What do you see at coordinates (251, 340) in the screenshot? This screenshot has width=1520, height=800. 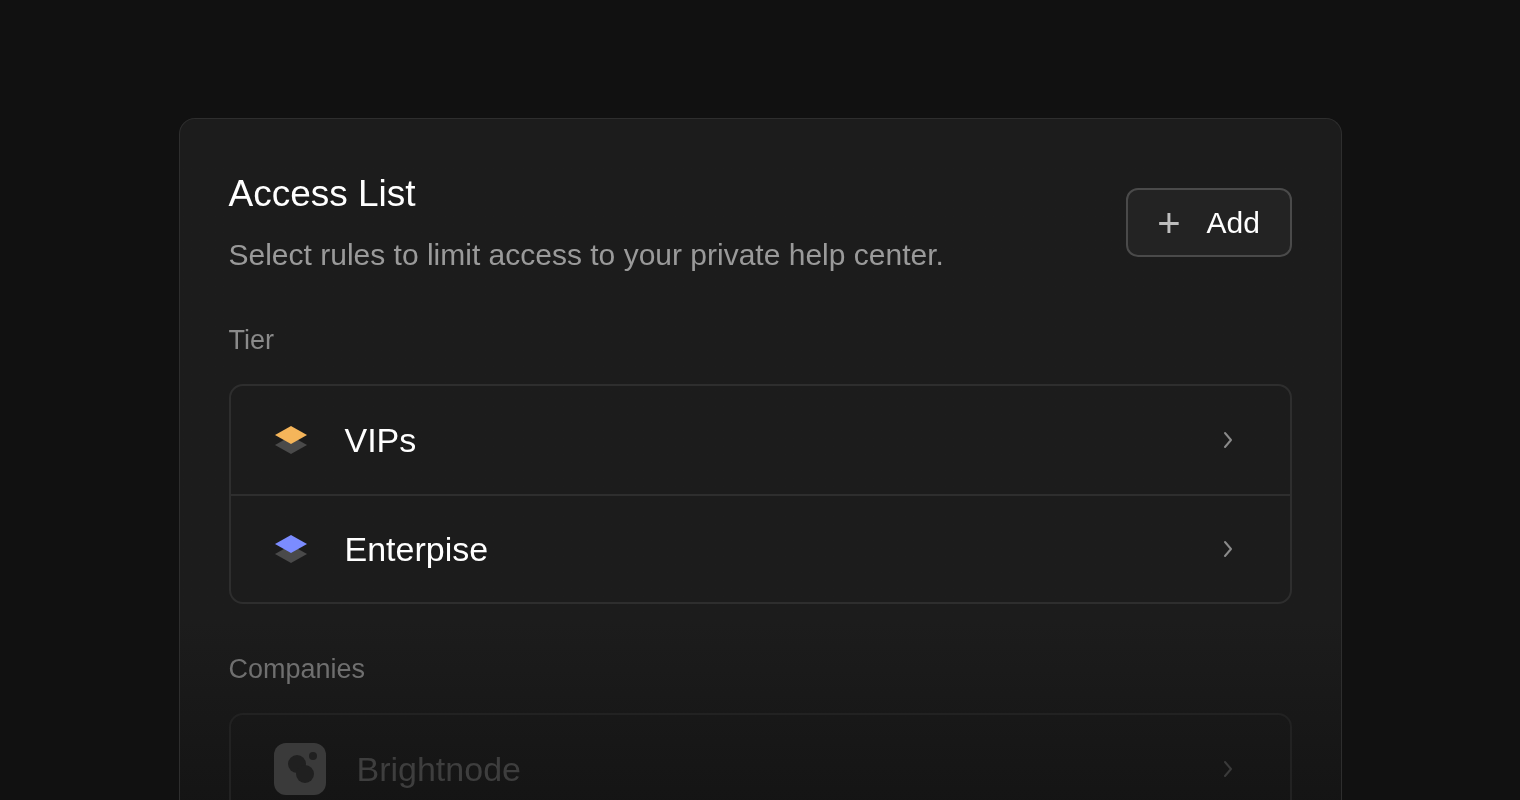 I see `section-label: Tier` at bounding box center [251, 340].